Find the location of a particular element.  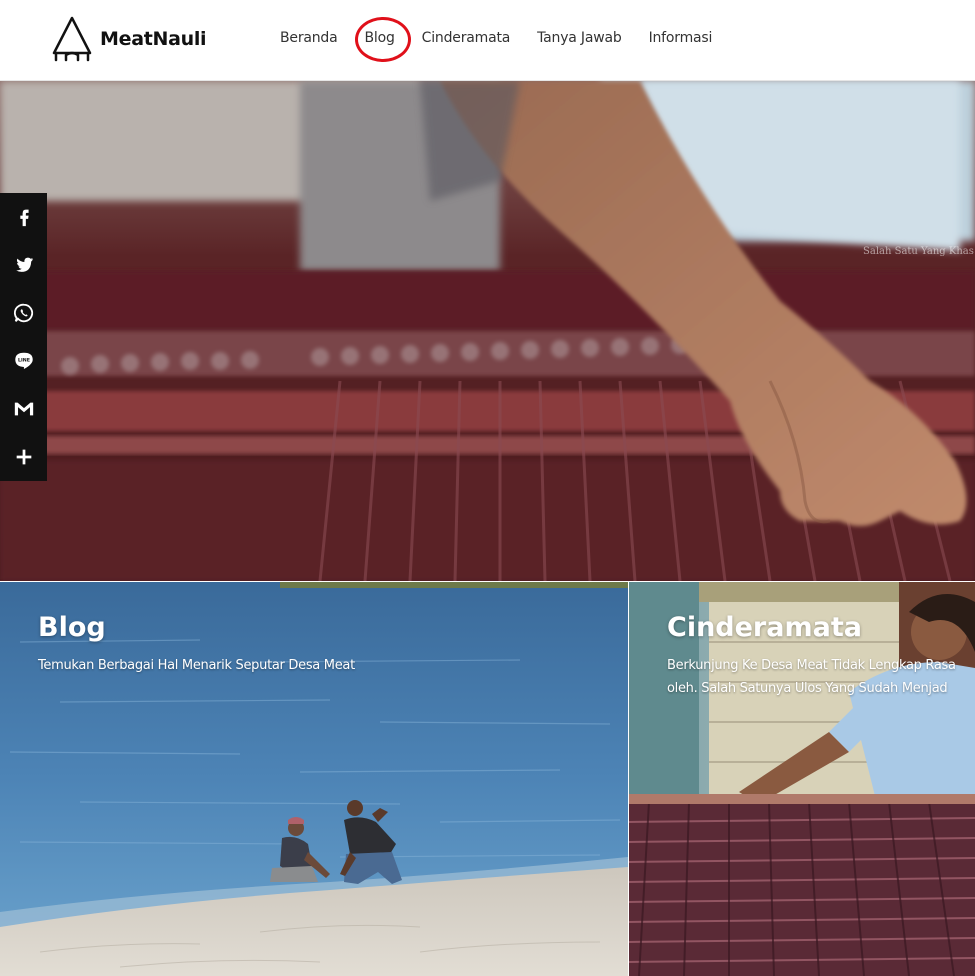

share-bar: LINE is located at coordinates (23, 337).